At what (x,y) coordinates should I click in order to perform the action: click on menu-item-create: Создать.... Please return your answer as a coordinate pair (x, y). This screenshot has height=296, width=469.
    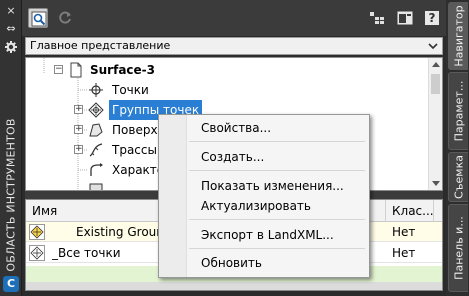
    Looking at the image, I should click on (232, 157).